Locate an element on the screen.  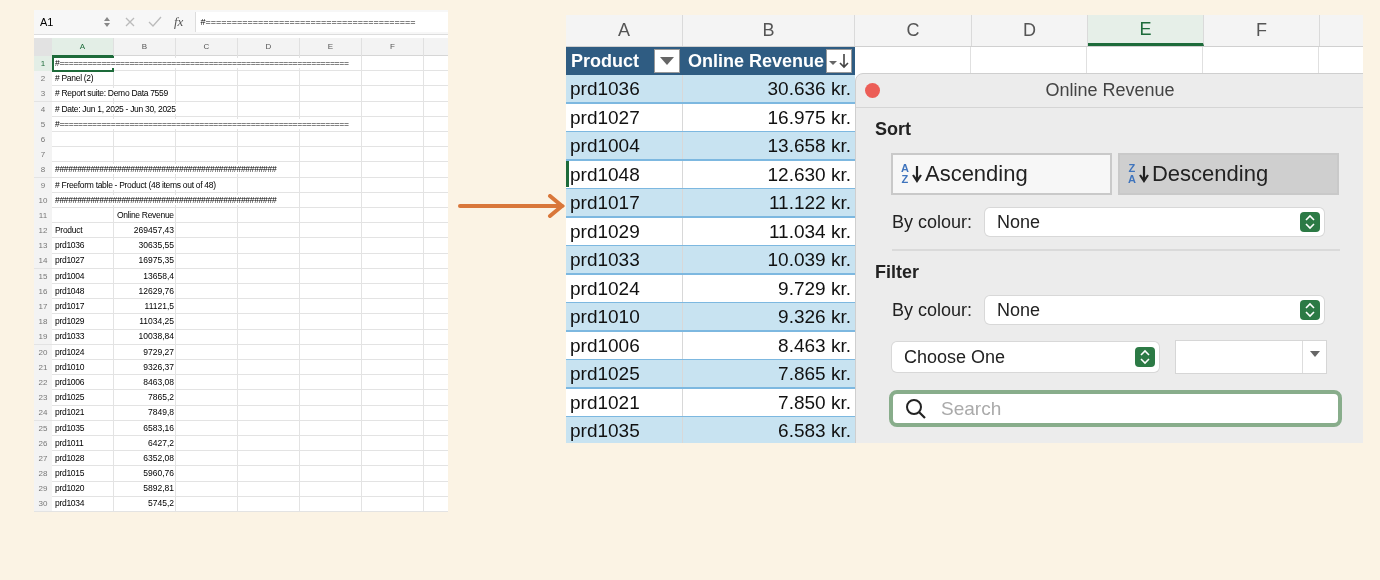
column-header: B is located at coordinates (769, 30).